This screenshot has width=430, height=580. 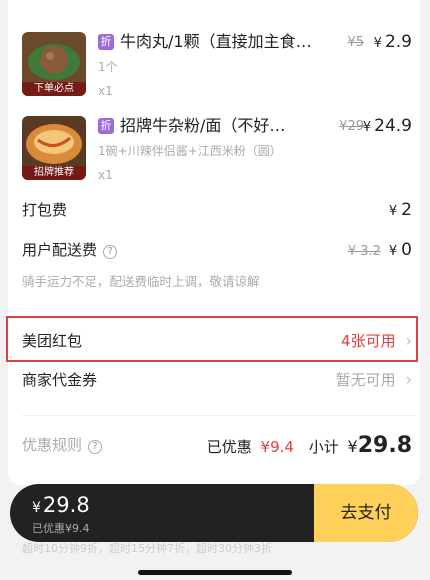 What do you see at coordinates (277, 447) in the screenshot?
I see `saved-value: ¥9.4` at bounding box center [277, 447].